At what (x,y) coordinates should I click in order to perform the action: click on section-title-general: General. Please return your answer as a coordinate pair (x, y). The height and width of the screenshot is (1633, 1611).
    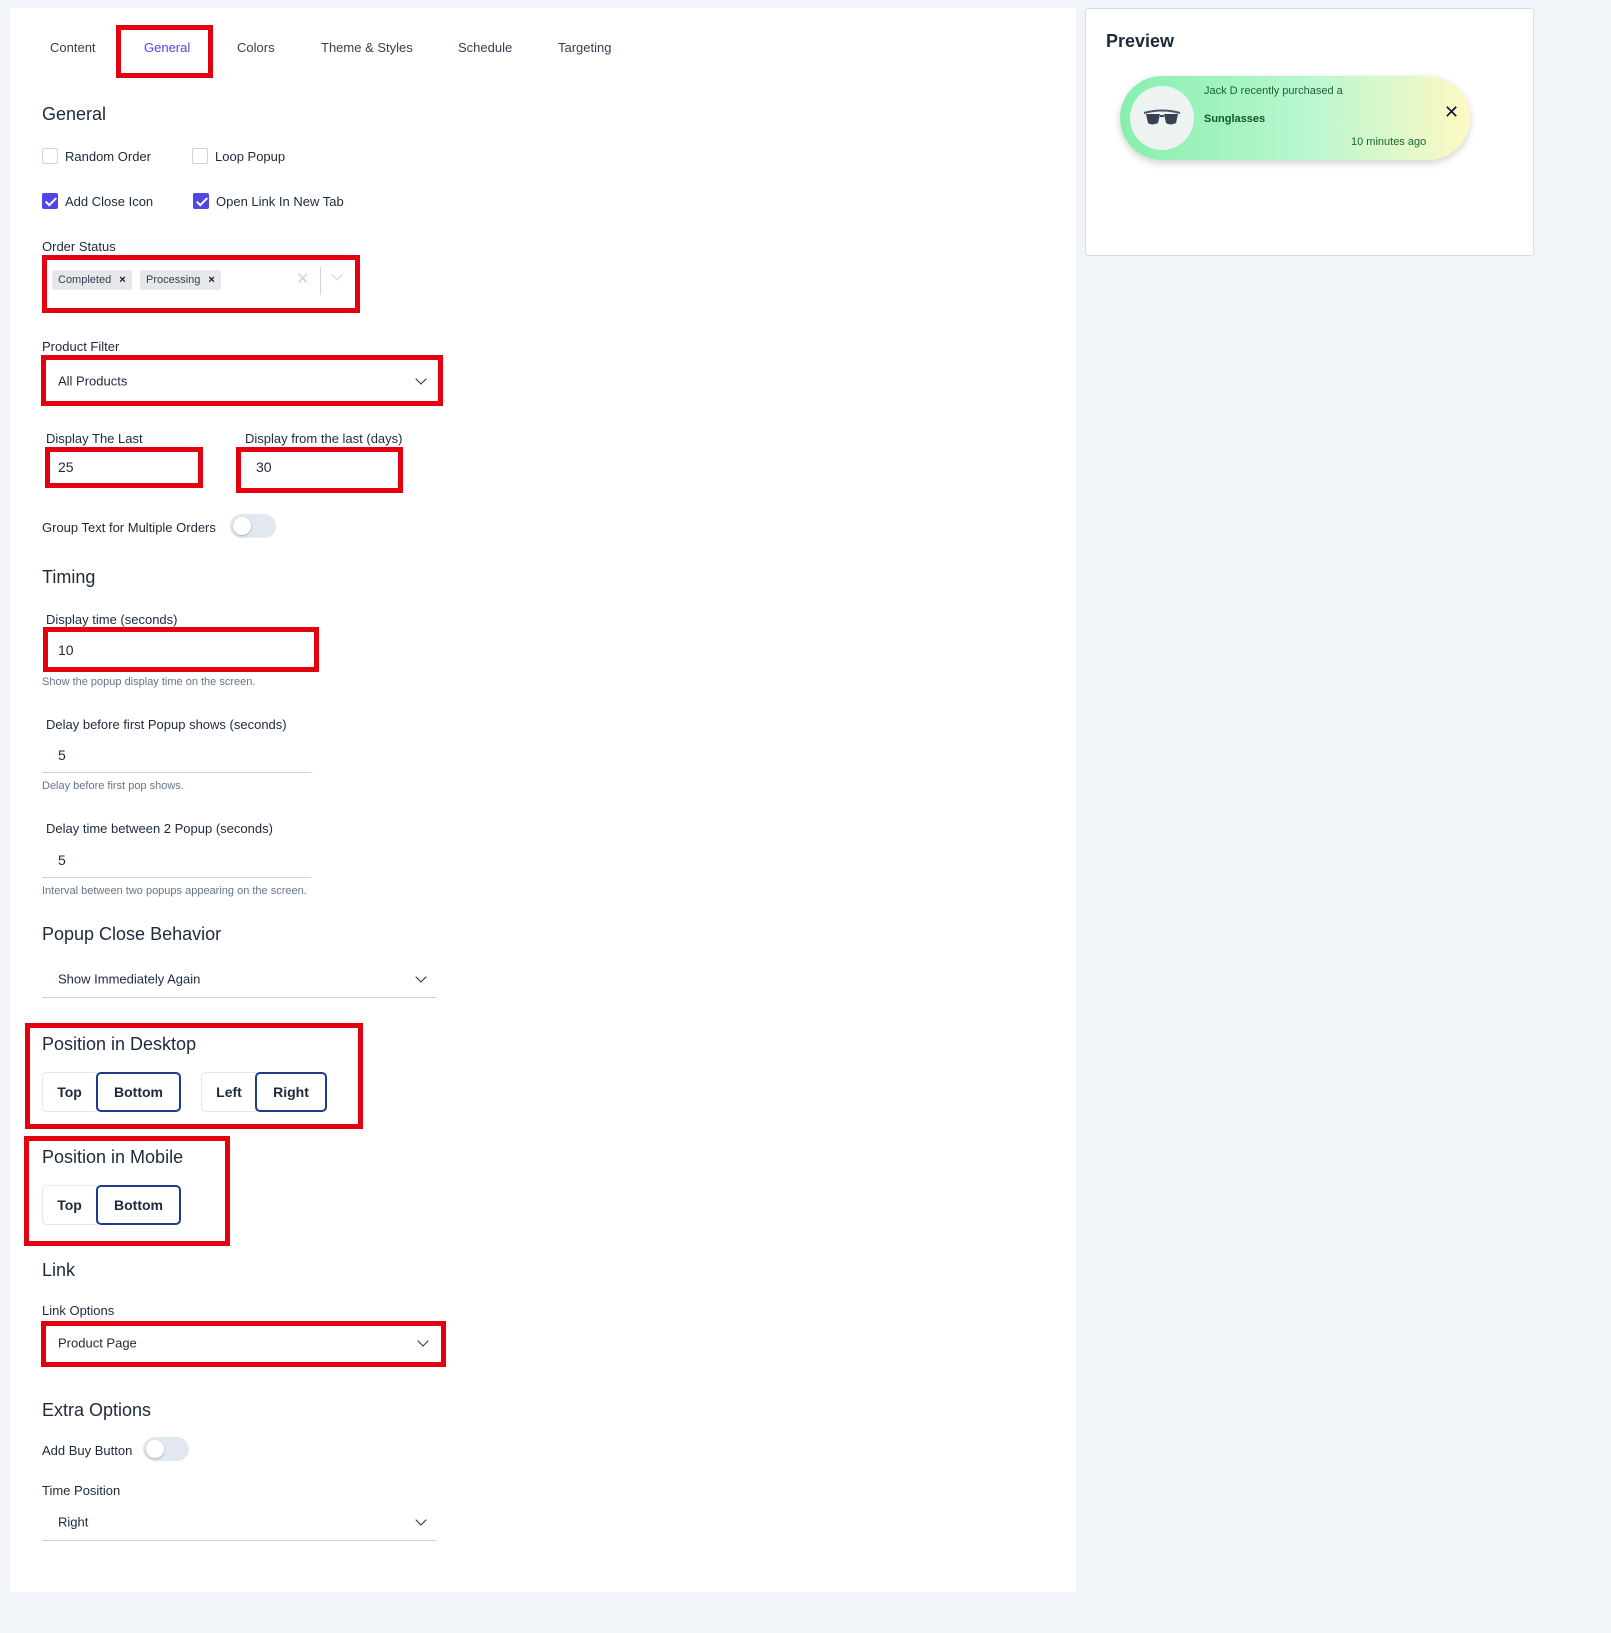
    Looking at the image, I should click on (74, 114).